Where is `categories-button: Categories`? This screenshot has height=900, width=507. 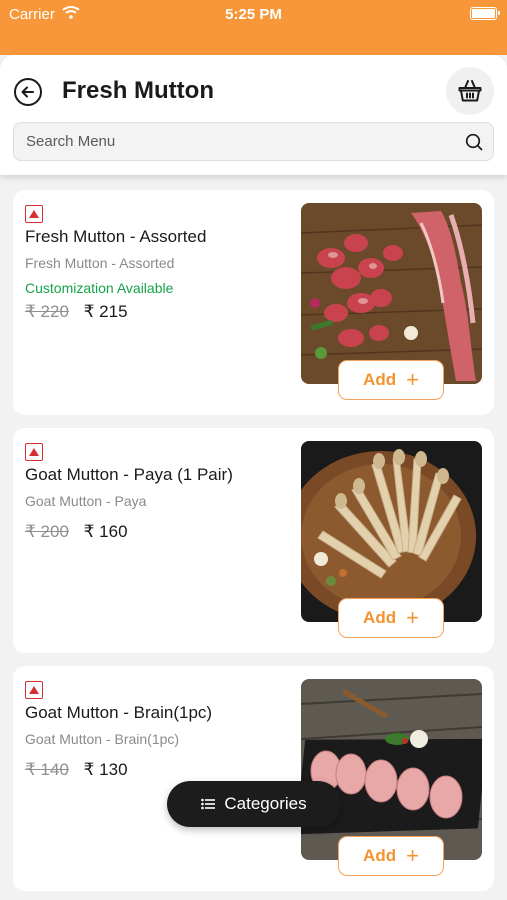 categories-button: Categories is located at coordinates (254, 804).